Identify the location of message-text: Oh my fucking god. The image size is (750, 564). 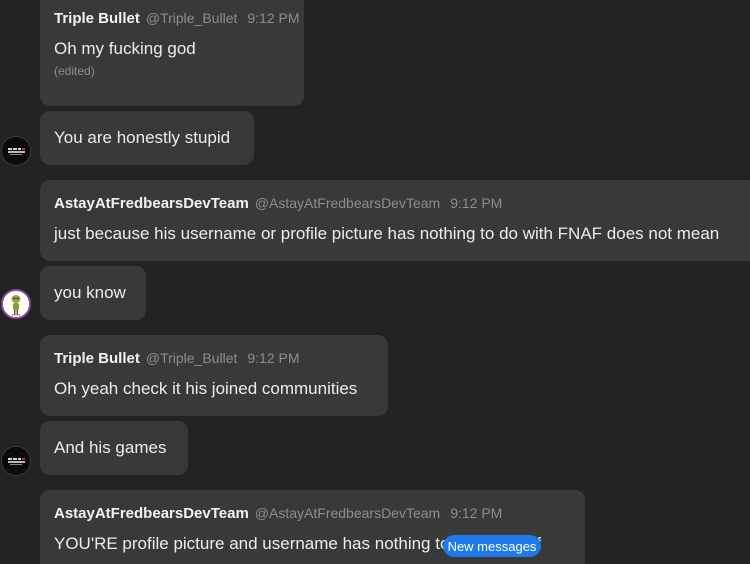
(125, 48).